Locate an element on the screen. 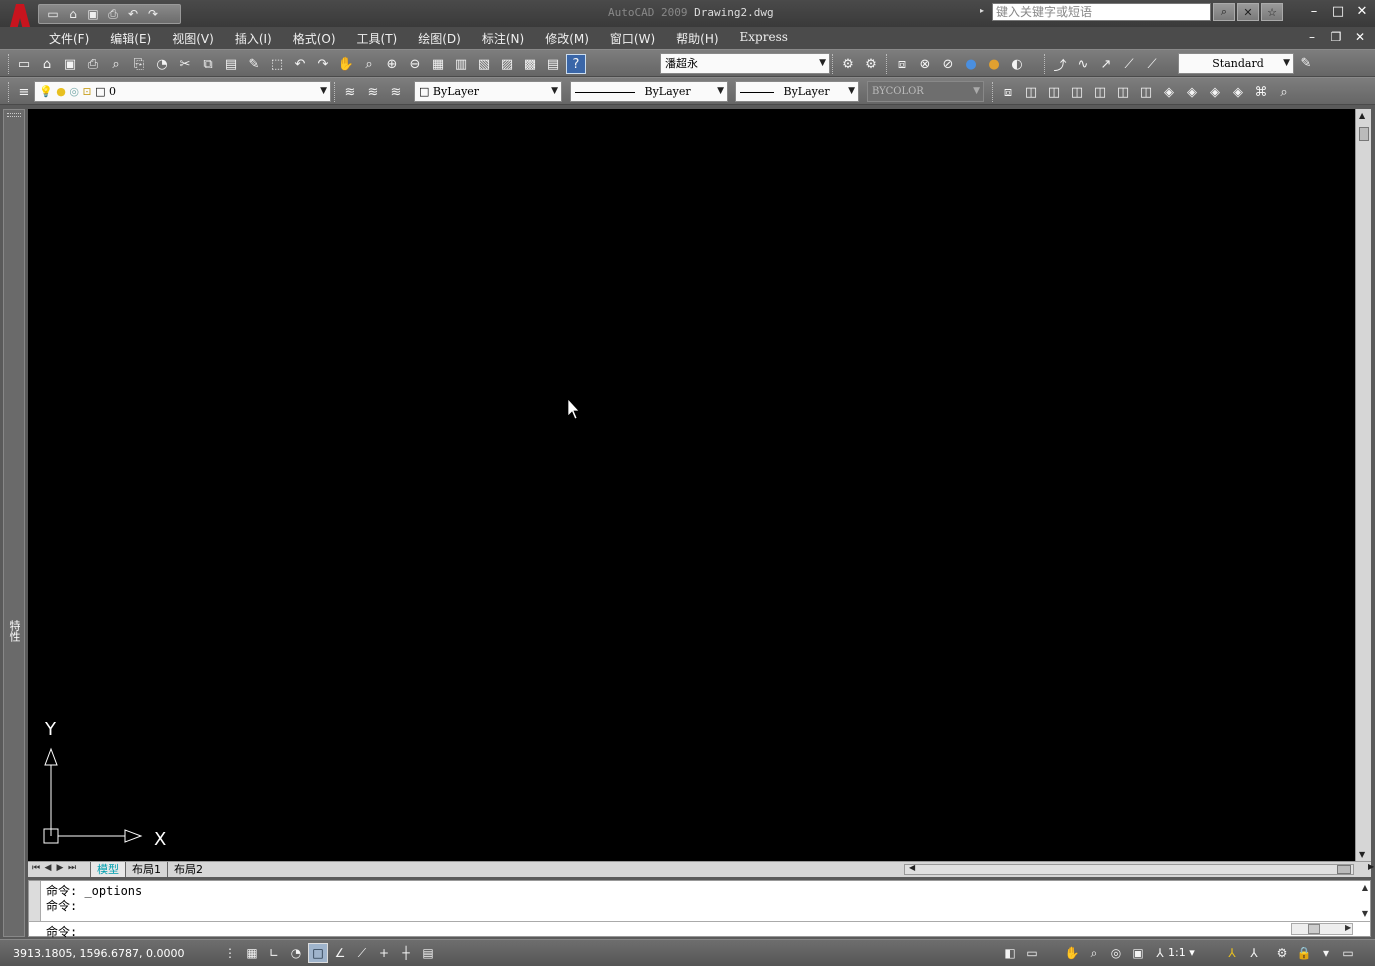 The height and width of the screenshot is (966, 1375). menu-draw: 绘图(D) is located at coordinates (439, 38).